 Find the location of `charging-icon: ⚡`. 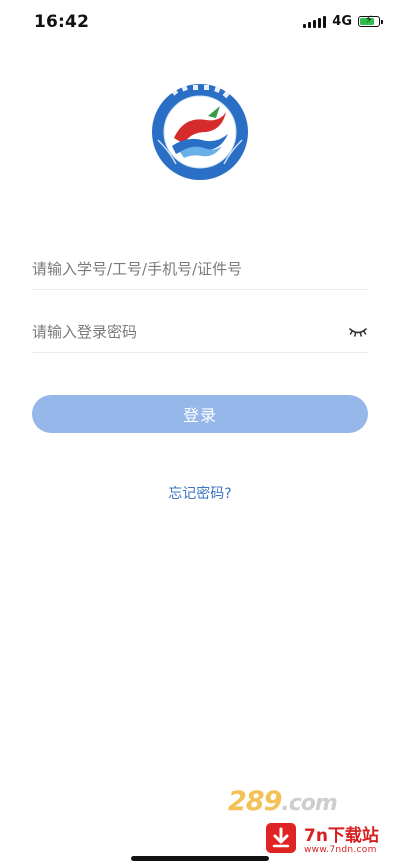

charging-icon: ⚡ is located at coordinates (369, 19).